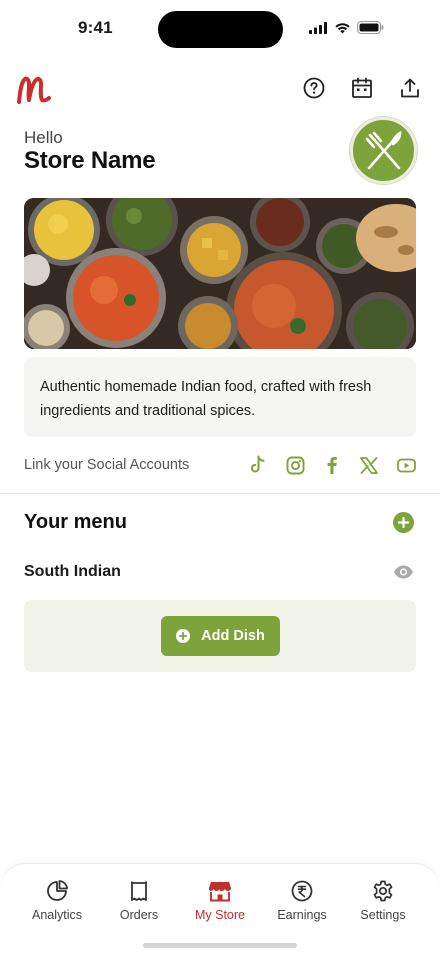 Image resolution: width=440 pixels, height=956 pixels. I want to click on eye-icon, so click(403, 572).